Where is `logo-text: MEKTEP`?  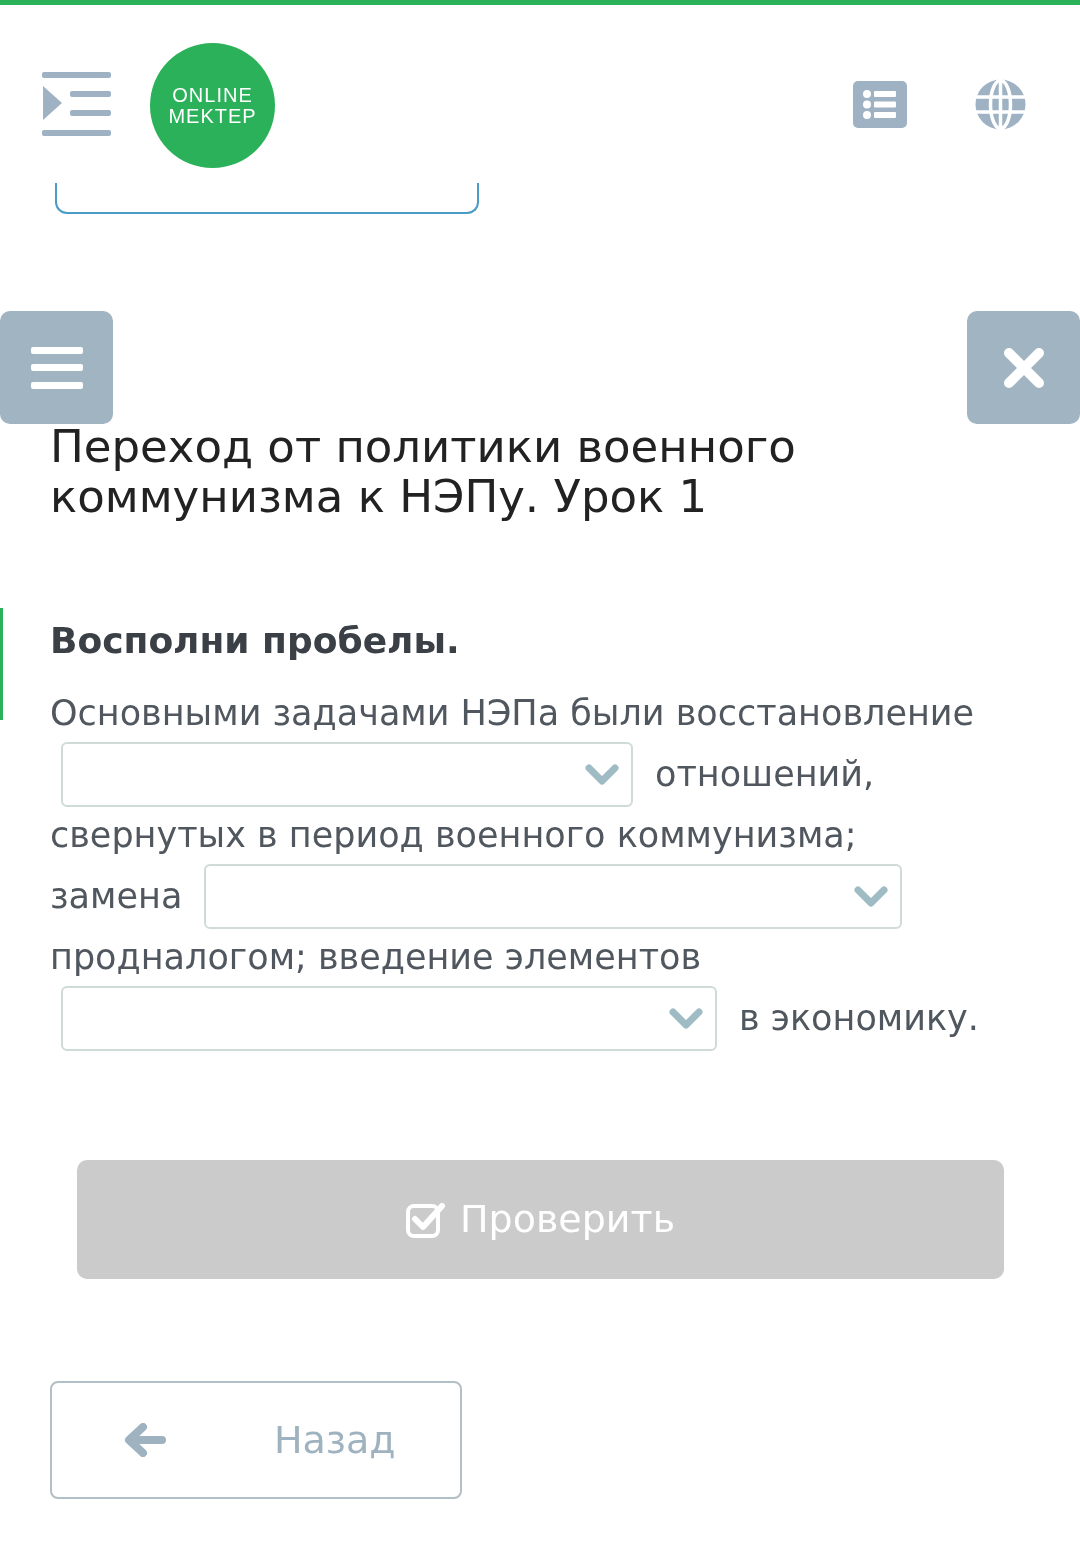 logo-text: MEKTEP is located at coordinates (212, 116).